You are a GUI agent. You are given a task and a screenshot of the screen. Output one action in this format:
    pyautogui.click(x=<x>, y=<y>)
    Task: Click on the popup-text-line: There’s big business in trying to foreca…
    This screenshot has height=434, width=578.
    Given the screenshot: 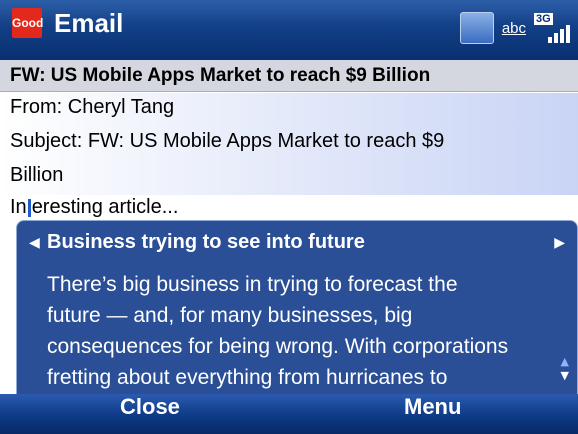 What is the action you would take?
    pyautogui.click(x=252, y=284)
    